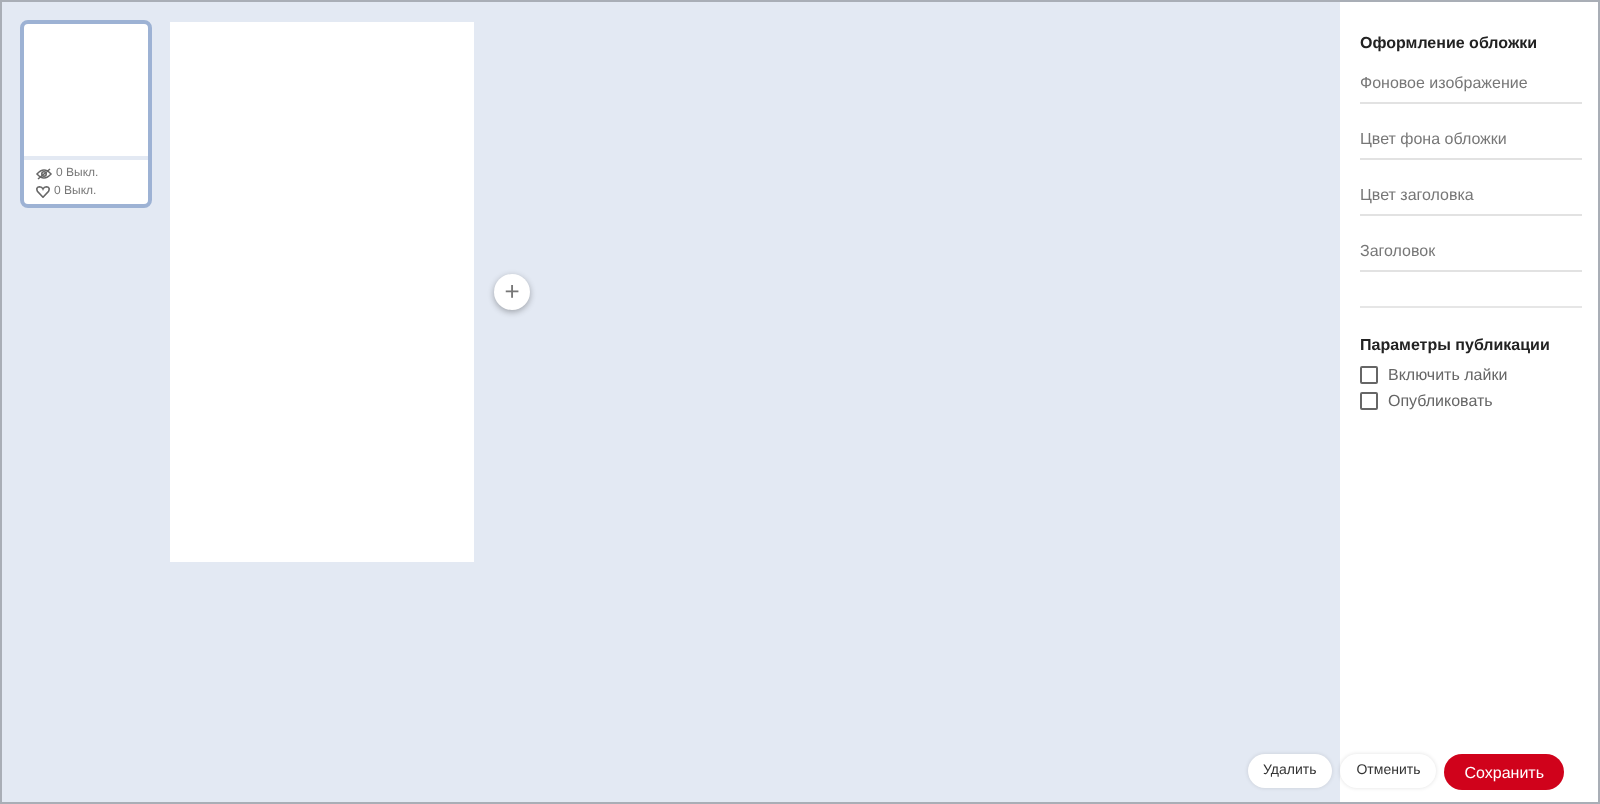  I want to click on checkbox-label: Опубликовать, so click(1440, 401).